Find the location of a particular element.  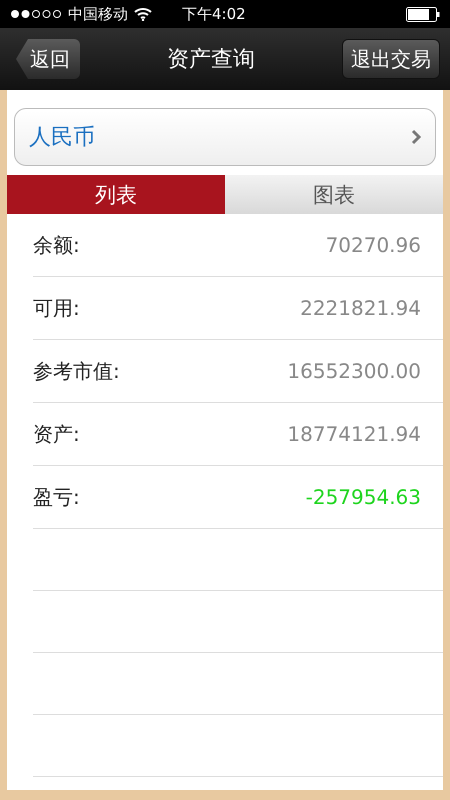

row-value: 18774121.94 is located at coordinates (354, 434).